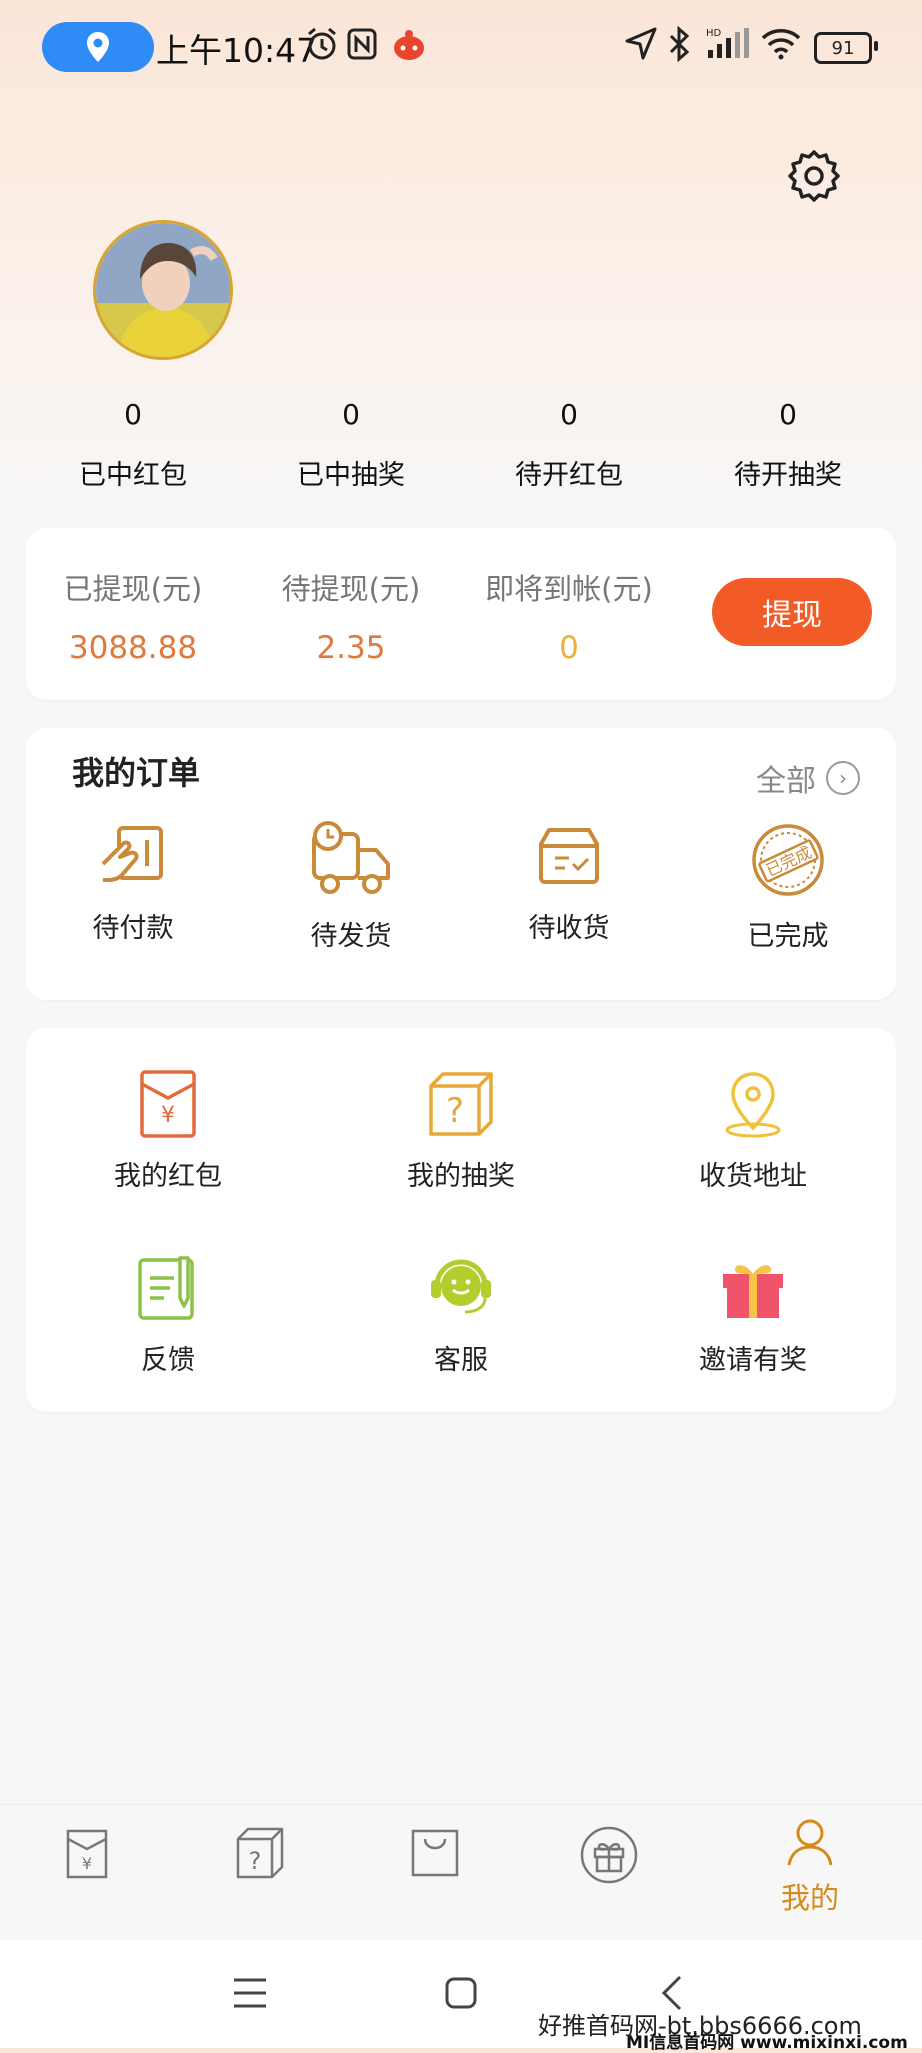 The width and height of the screenshot is (922, 2053). I want to click on svg-text: HD, so click(714, 33).